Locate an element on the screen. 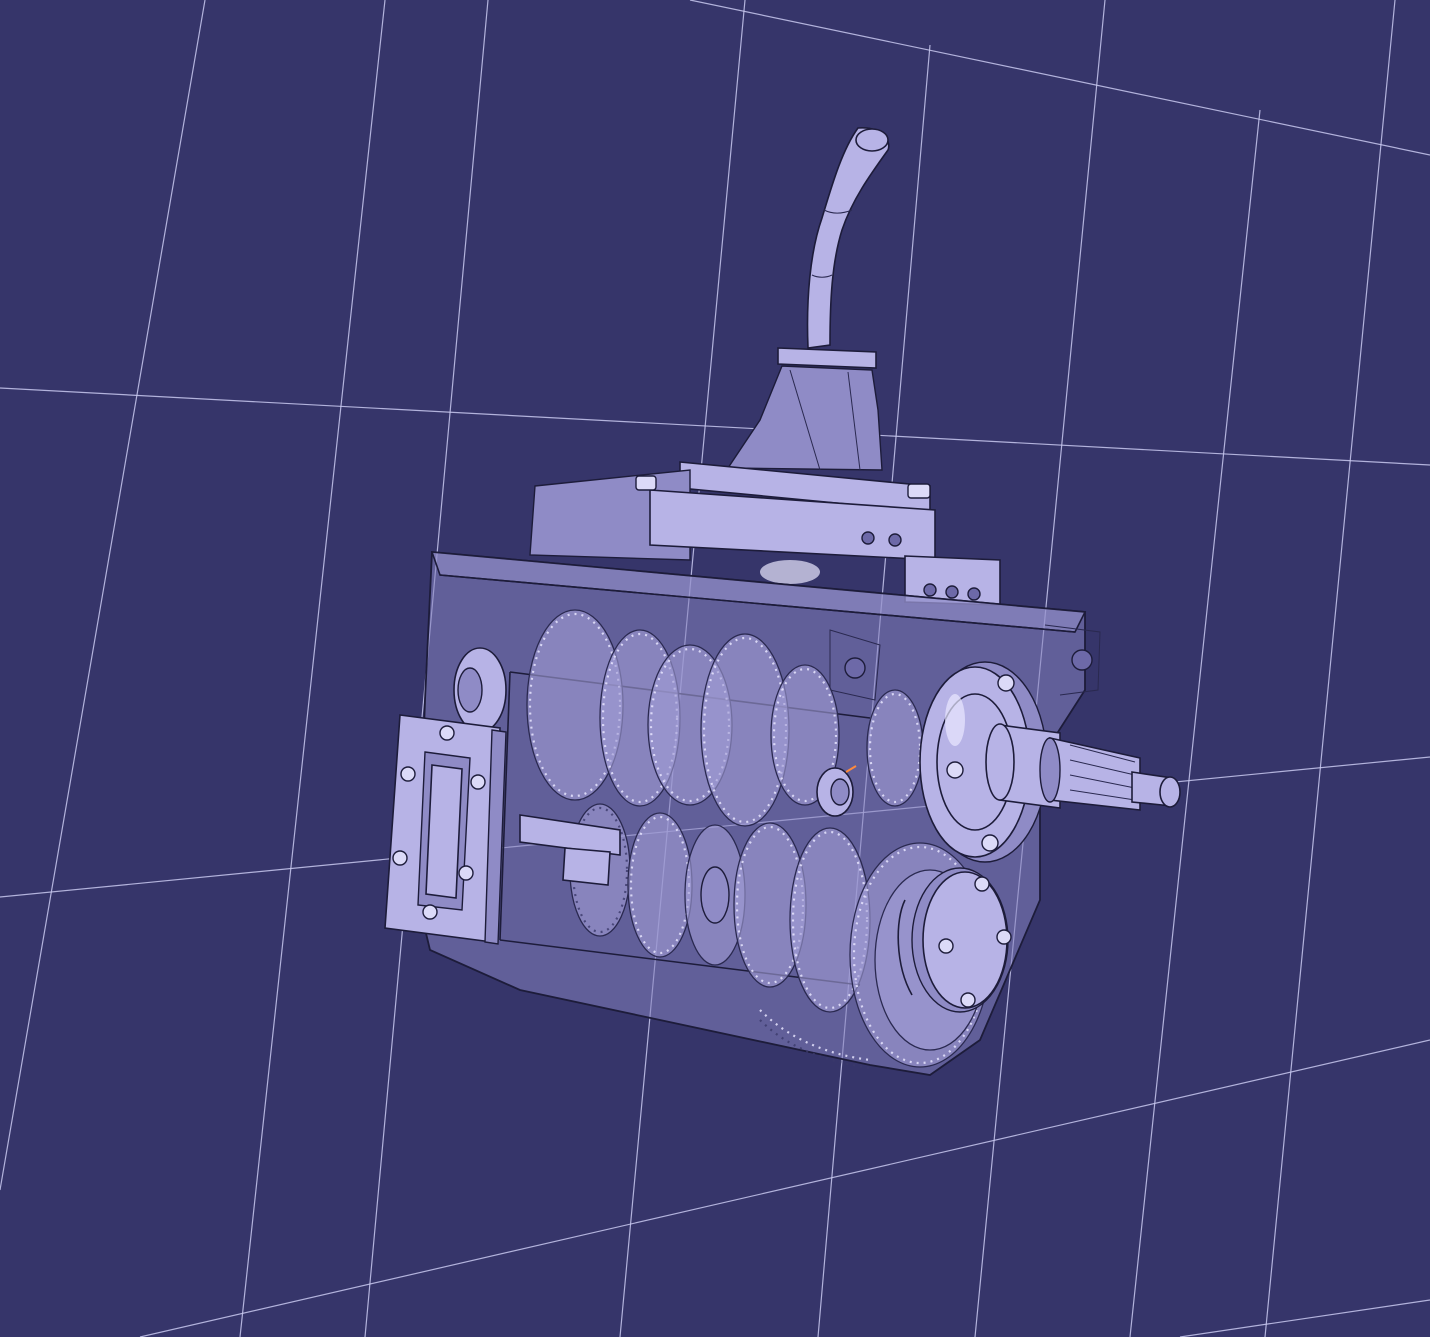 This screenshot has width=1430, height=1337. output-shaft is located at coordinates (1083, 767).